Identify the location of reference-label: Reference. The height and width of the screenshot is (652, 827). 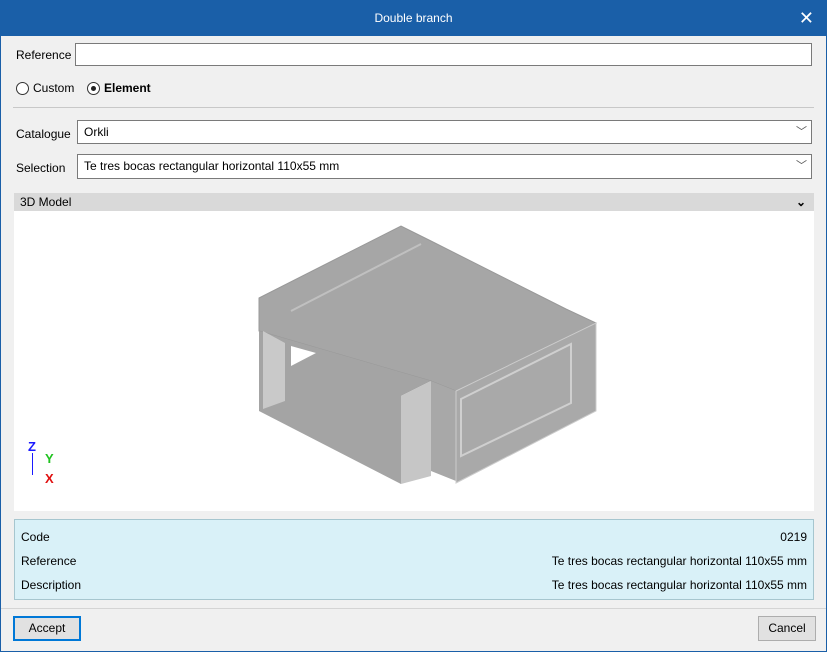
(44, 55).